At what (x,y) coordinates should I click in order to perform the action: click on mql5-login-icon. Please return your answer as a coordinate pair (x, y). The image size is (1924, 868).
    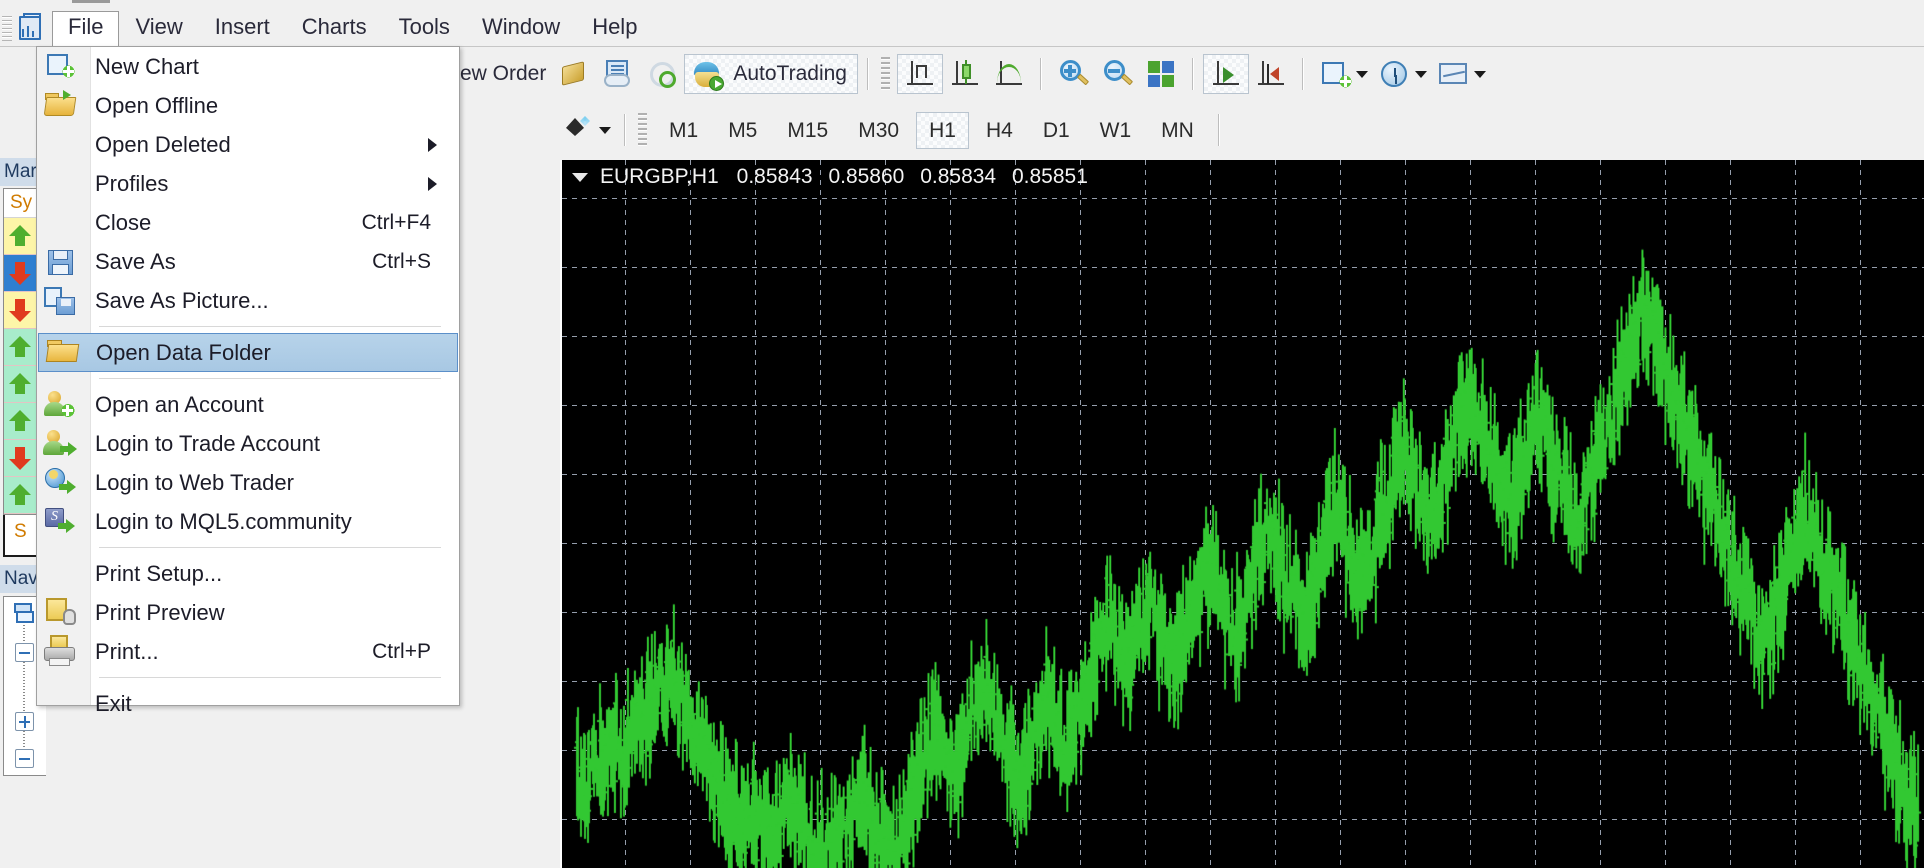
    Looking at the image, I should click on (64, 521).